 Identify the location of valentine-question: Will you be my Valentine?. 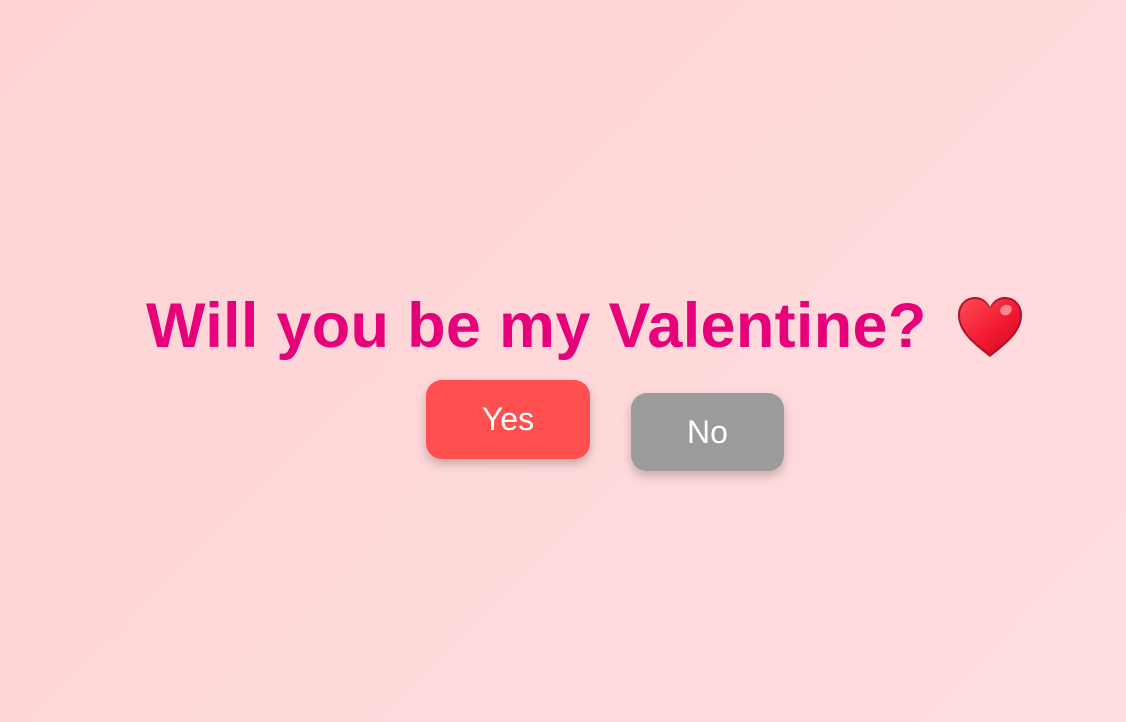
(585, 326).